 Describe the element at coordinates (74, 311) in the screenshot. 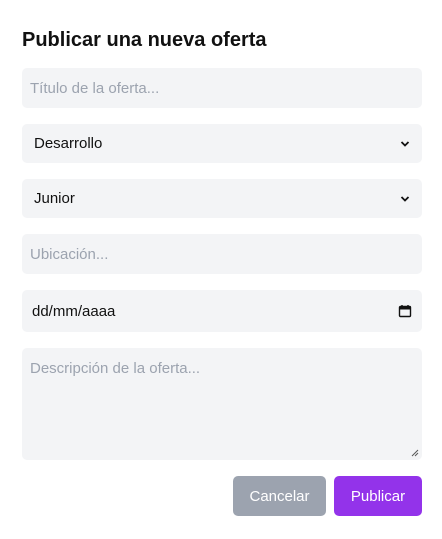

I see `date-input-value: dd/mm/aaaa` at that location.